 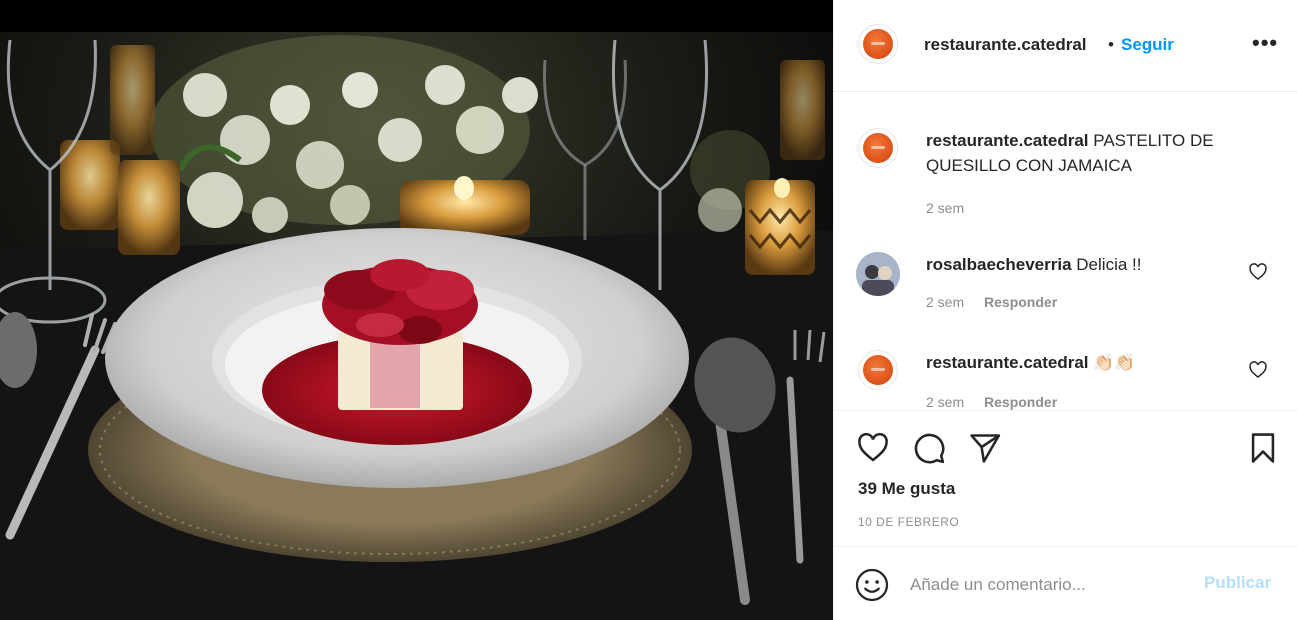 What do you see at coordinates (1114, 362) in the screenshot?
I see `comment-body: 👏🏻👏🏻` at bounding box center [1114, 362].